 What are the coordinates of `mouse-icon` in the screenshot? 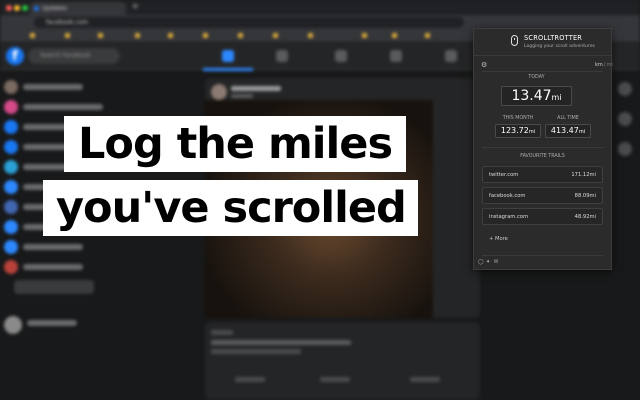 It's located at (514, 40).